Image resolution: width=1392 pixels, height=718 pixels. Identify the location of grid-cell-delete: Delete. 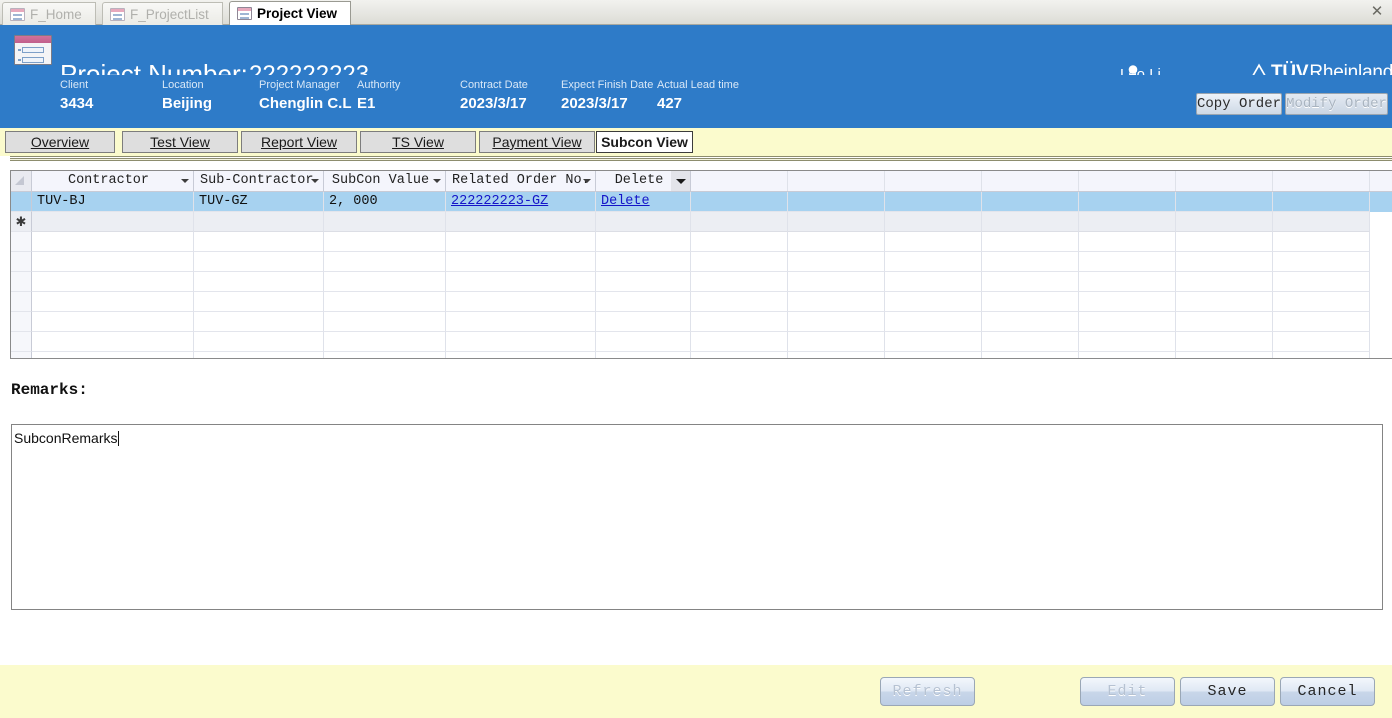
(643, 202).